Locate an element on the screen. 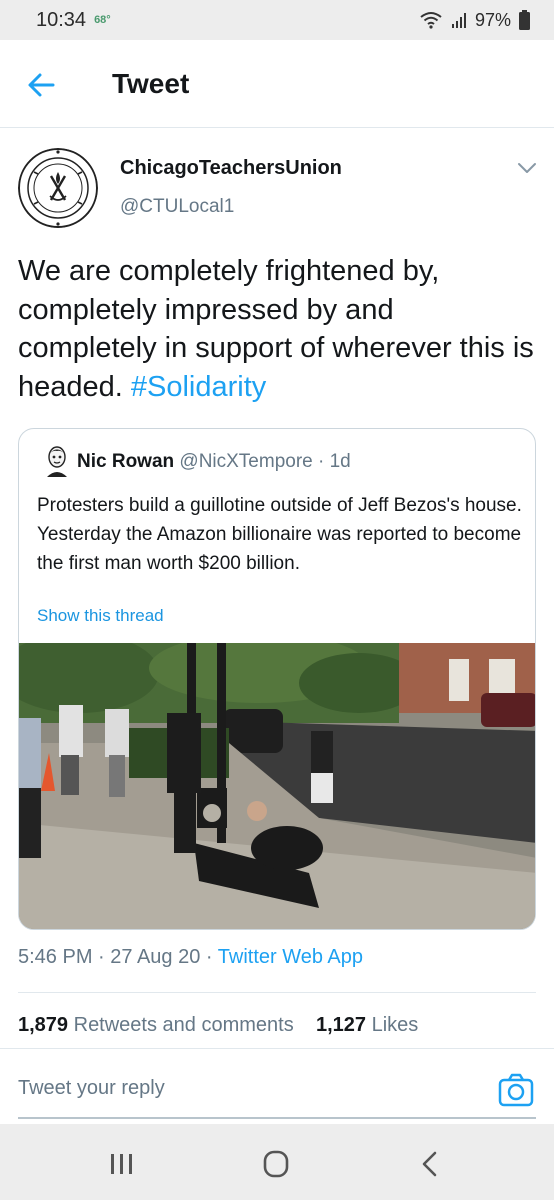  timestamp-text: 5:46 PM · 27 Aug 20 · is located at coordinates (118, 957).